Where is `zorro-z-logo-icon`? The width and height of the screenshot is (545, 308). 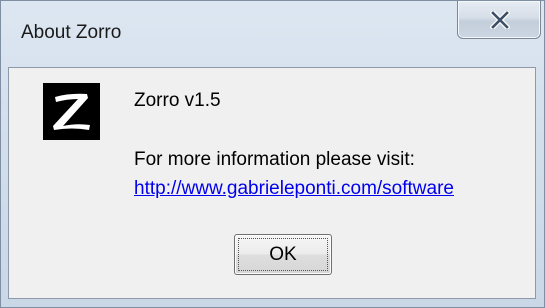
zorro-z-logo-icon is located at coordinates (71, 111).